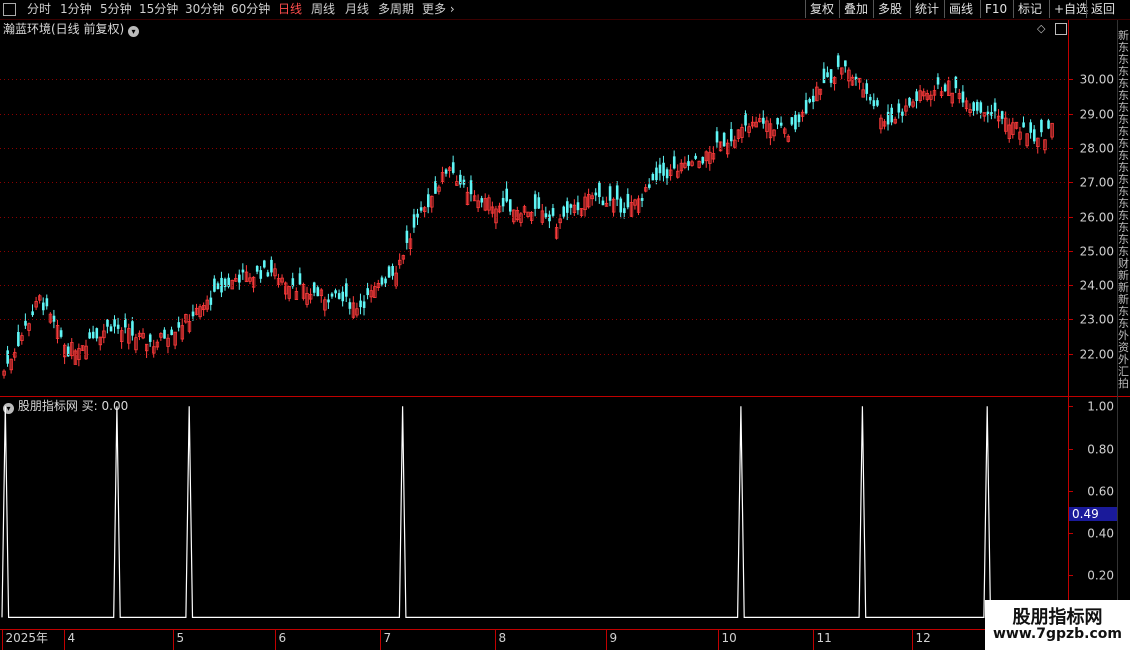  I want to click on date-tick-label: 5, so click(181, 638).